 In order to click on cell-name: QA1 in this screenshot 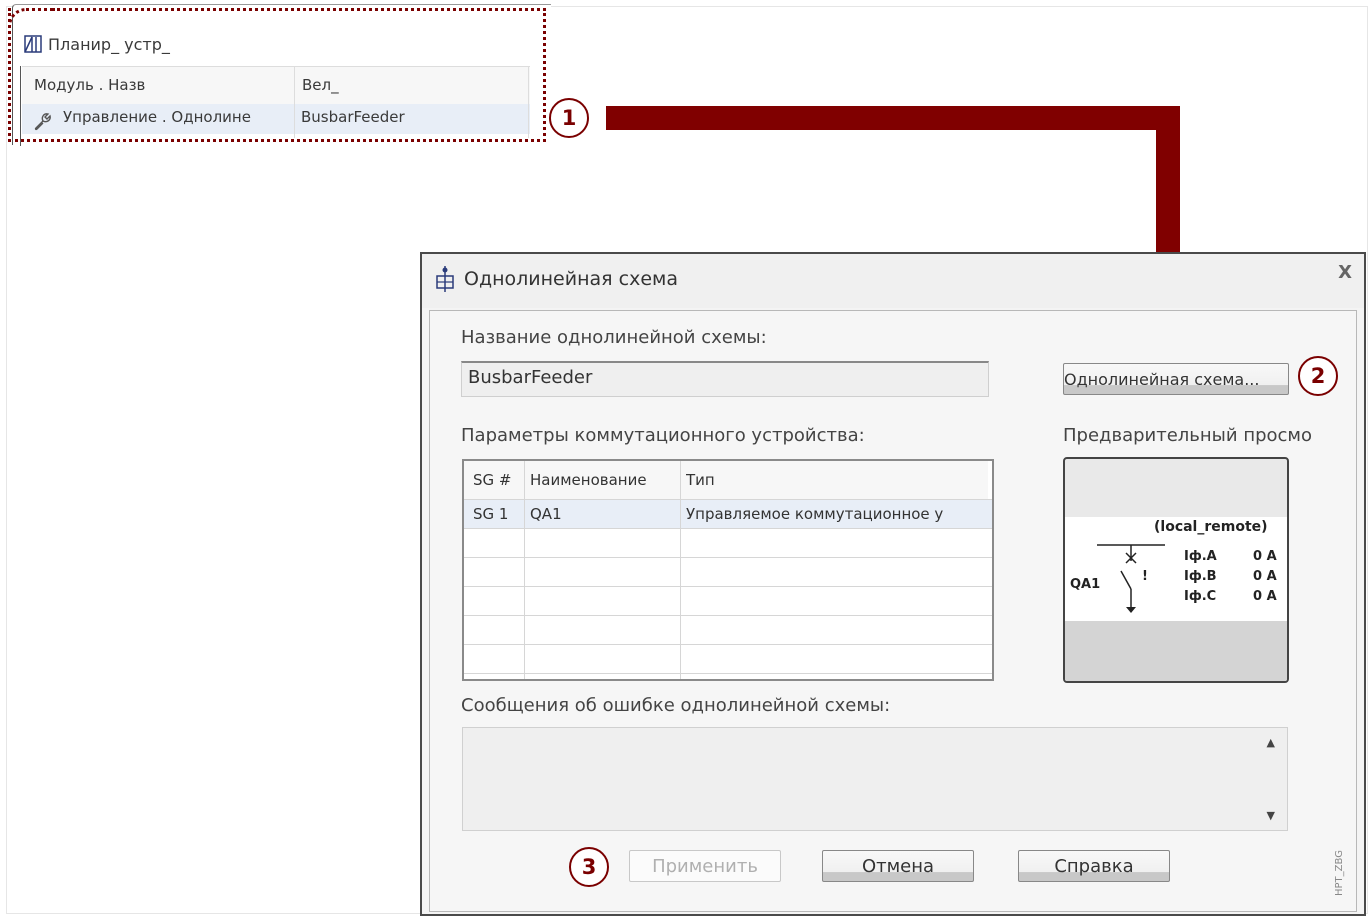, I will do `click(546, 514)`.